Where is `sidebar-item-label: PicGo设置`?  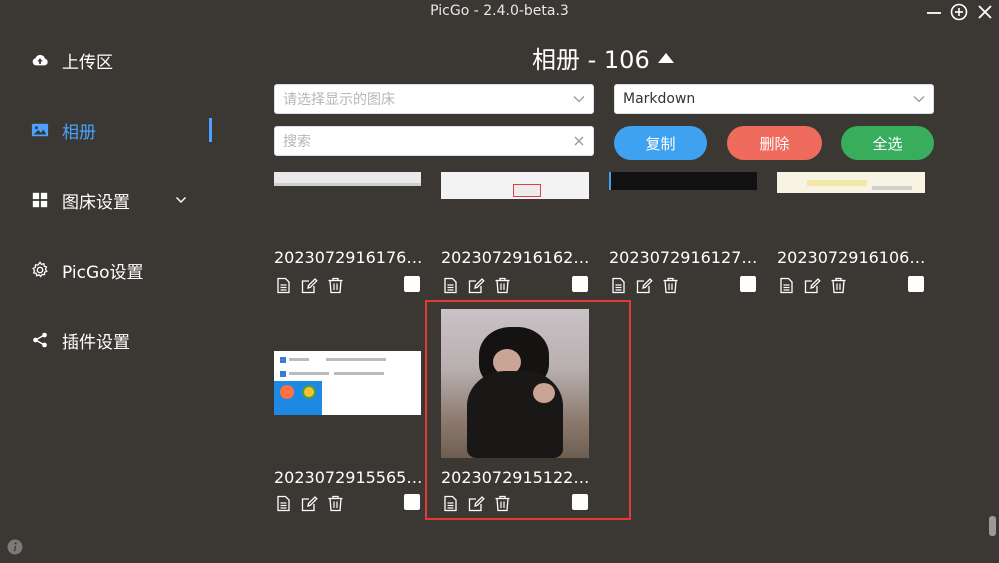 sidebar-item-label: PicGo设置 is located at coordinates (103, 272).